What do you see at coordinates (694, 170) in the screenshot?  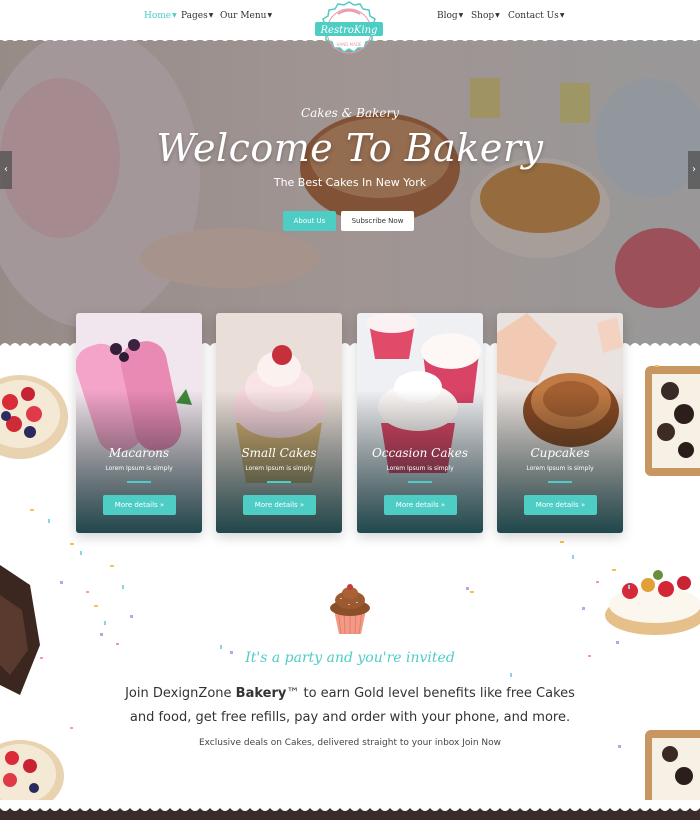 I see `chevron-right-icon: ›` at bounding box center [694, 170].